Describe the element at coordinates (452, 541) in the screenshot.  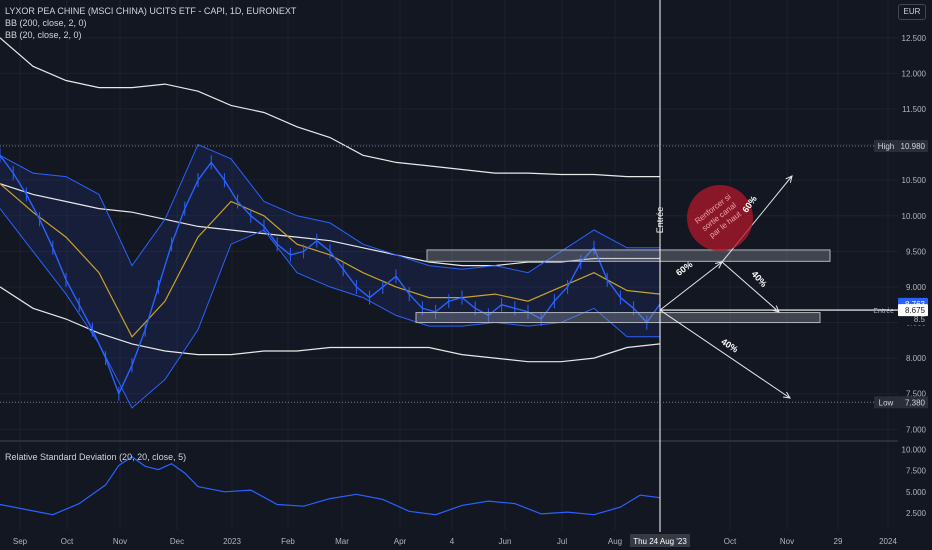
I see `time-axis-label: 4` at that location.